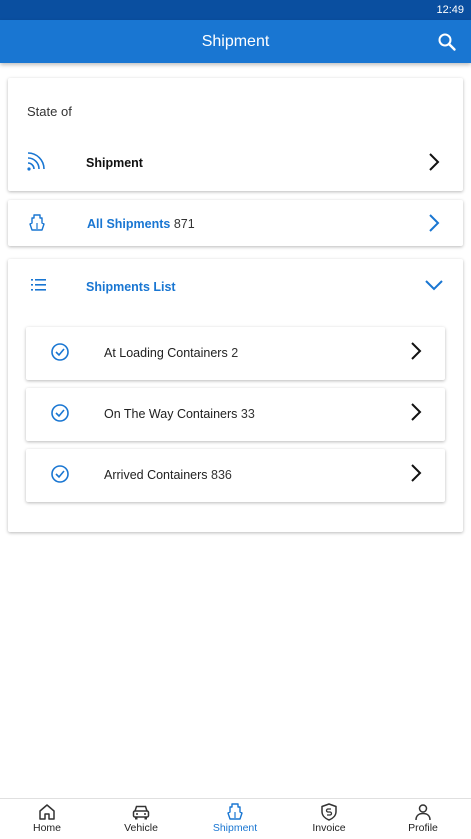 The height and width of the screenshot is (839, 471). I want to click on signal-waves-icon, so click(36, 161).